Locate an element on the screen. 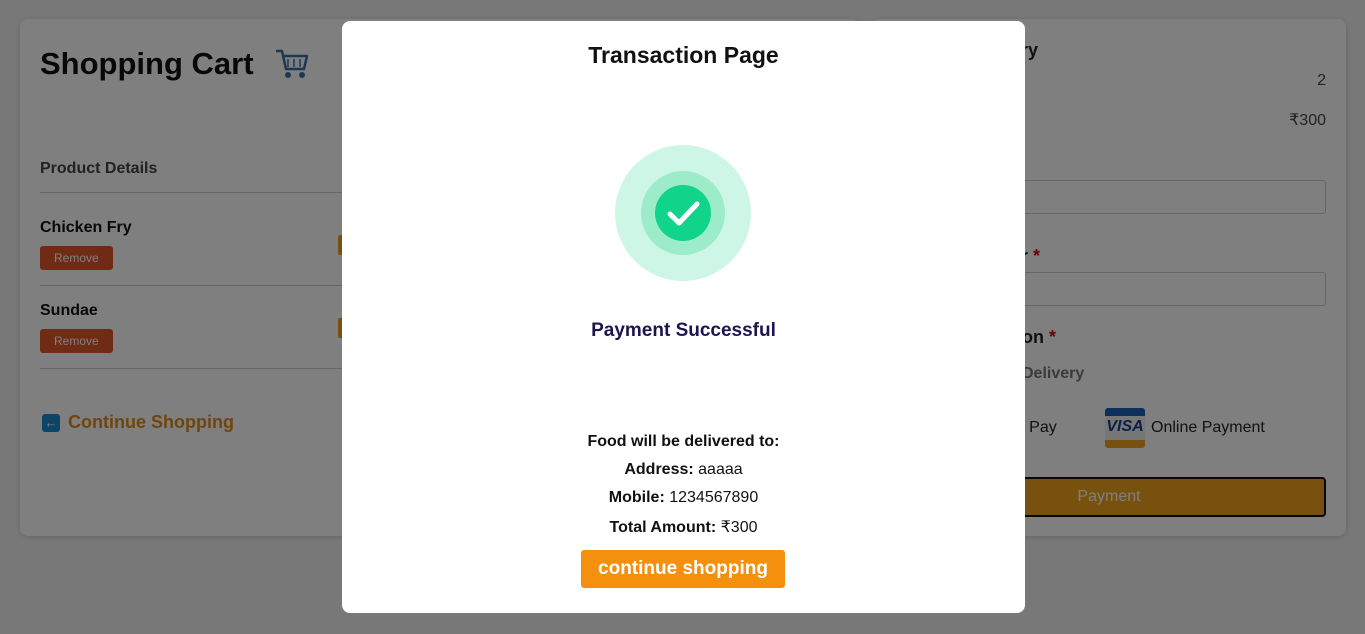 This screenshot has width=1365, height=634. continue-shopping-button: continue shopping is located at coordinates (683, 569).